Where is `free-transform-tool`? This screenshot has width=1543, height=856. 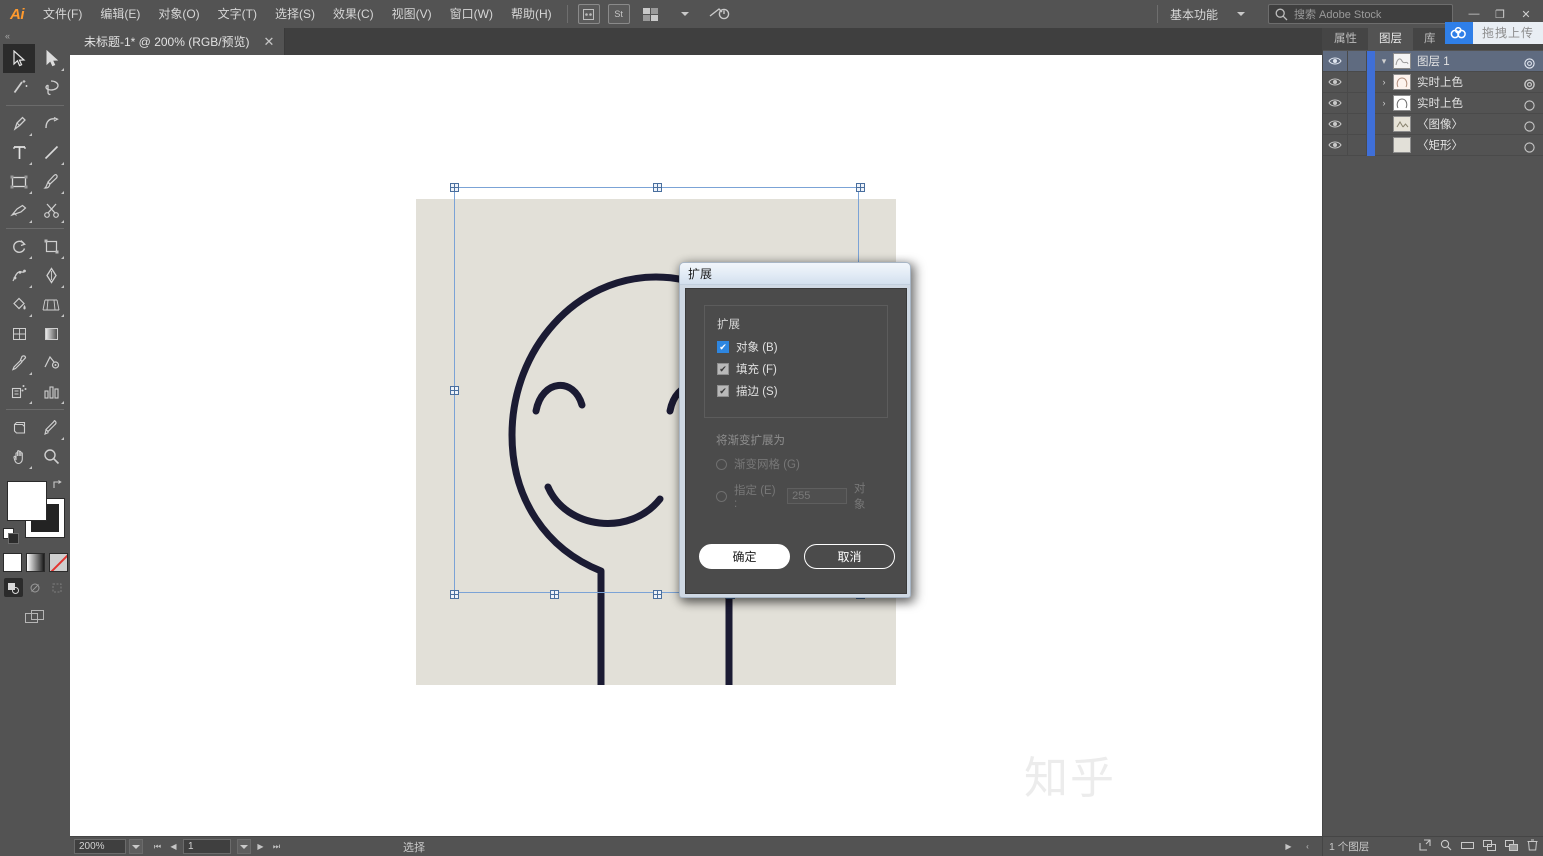
free-transform-tool is located at coordinates (51, 246).